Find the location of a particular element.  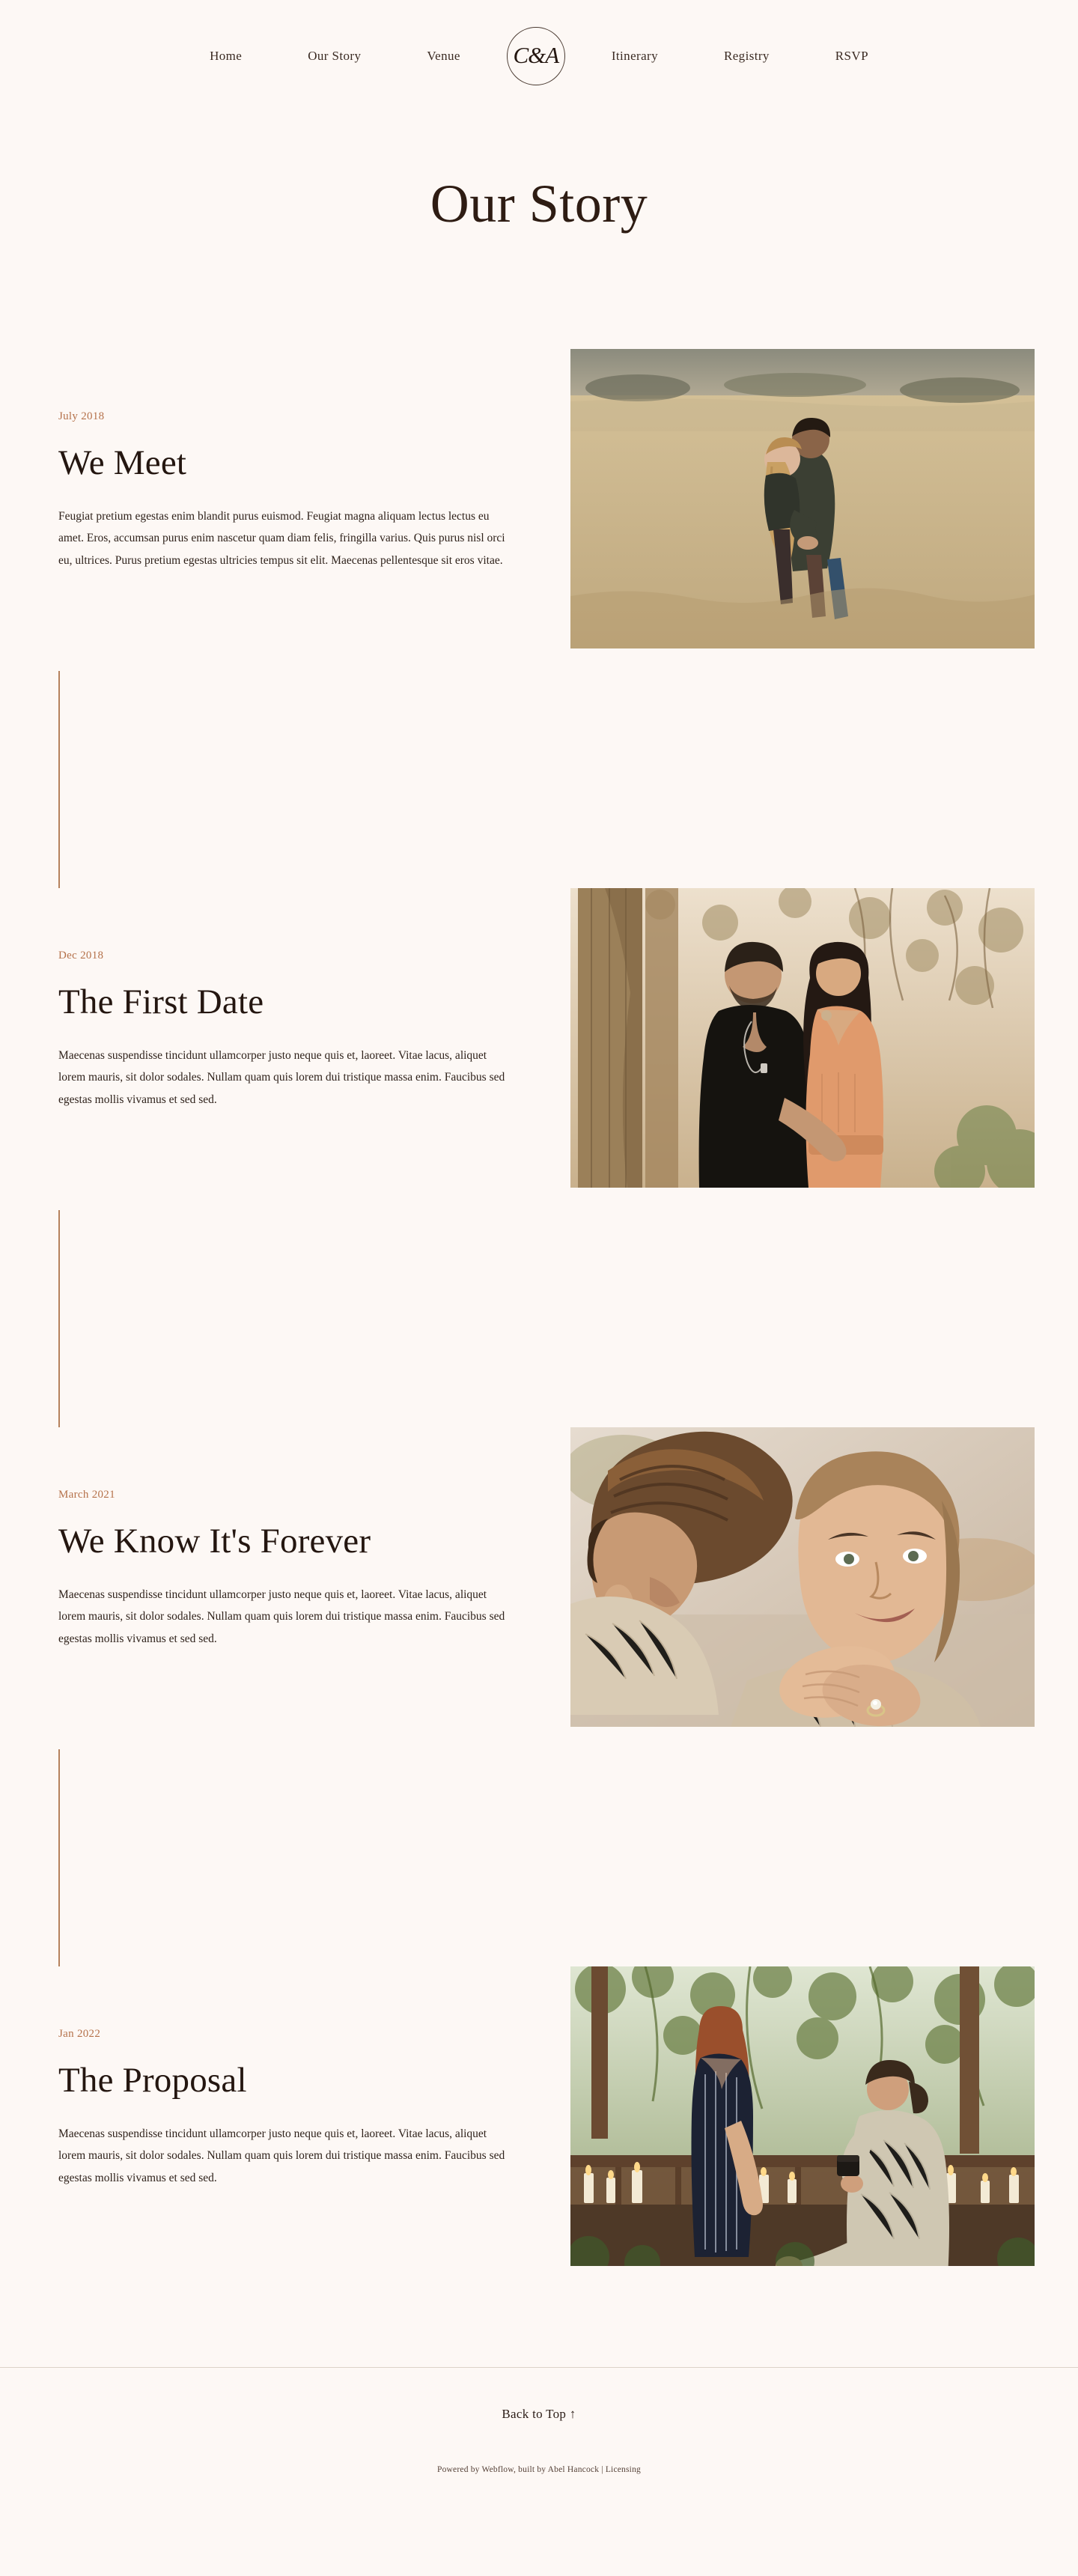

story-heading: The First Date is located at coordinates (161, 1001).